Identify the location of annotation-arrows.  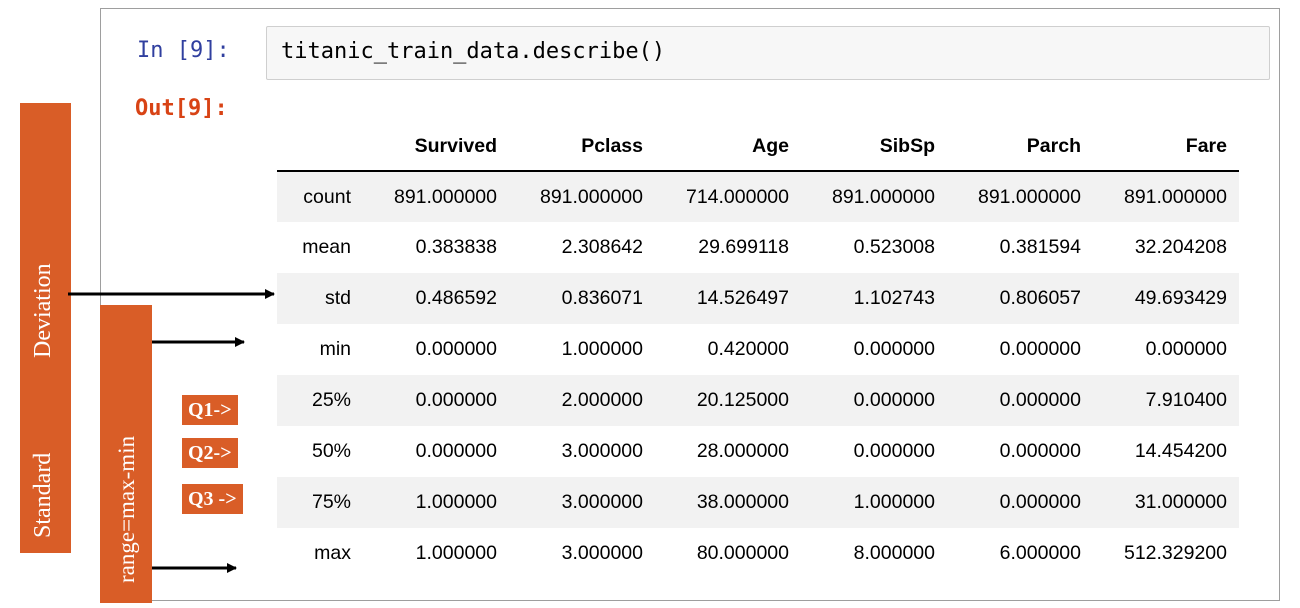
(171, 431).